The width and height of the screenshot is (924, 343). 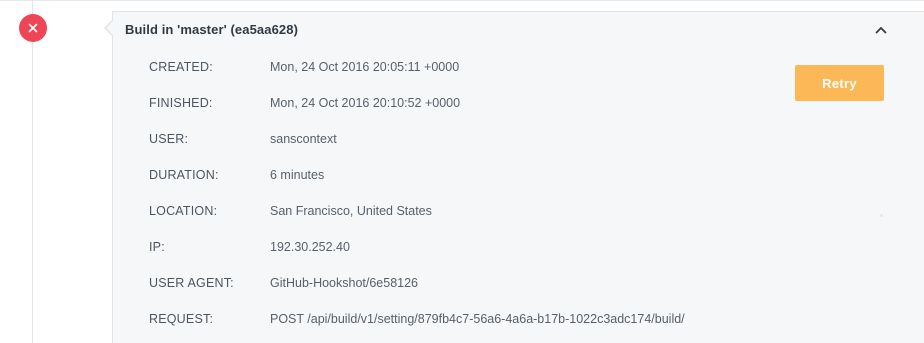 I want to click on detail-value: Mon, 24 Oct 2016 20:05:11 +0000, so click(x=365, y=67).